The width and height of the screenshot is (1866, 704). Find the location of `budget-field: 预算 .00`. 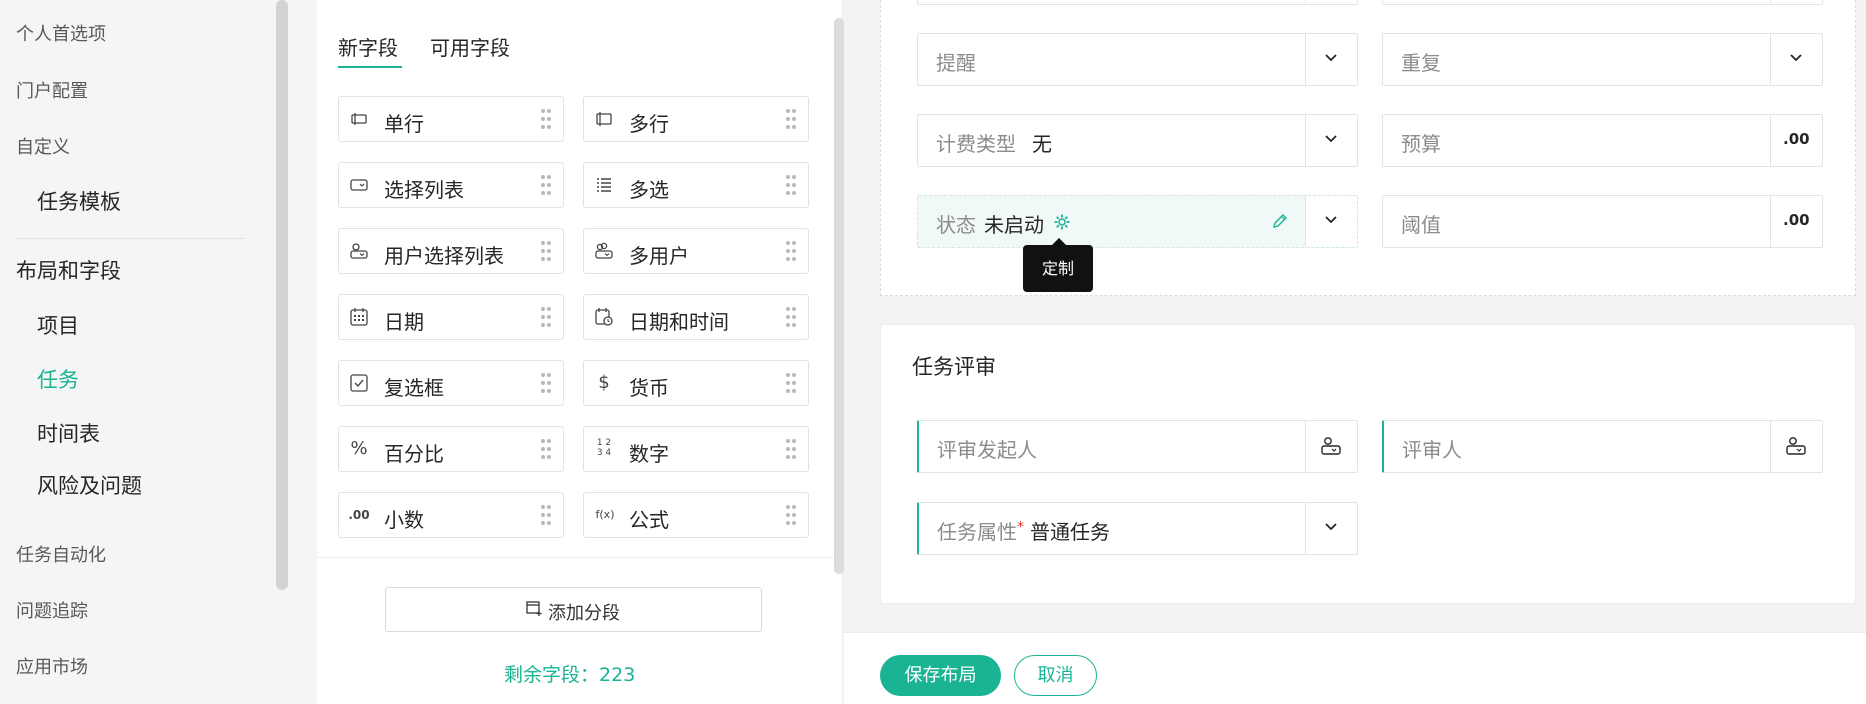

budget-field: 预算 .00 is located at coordinates (1602, 140).